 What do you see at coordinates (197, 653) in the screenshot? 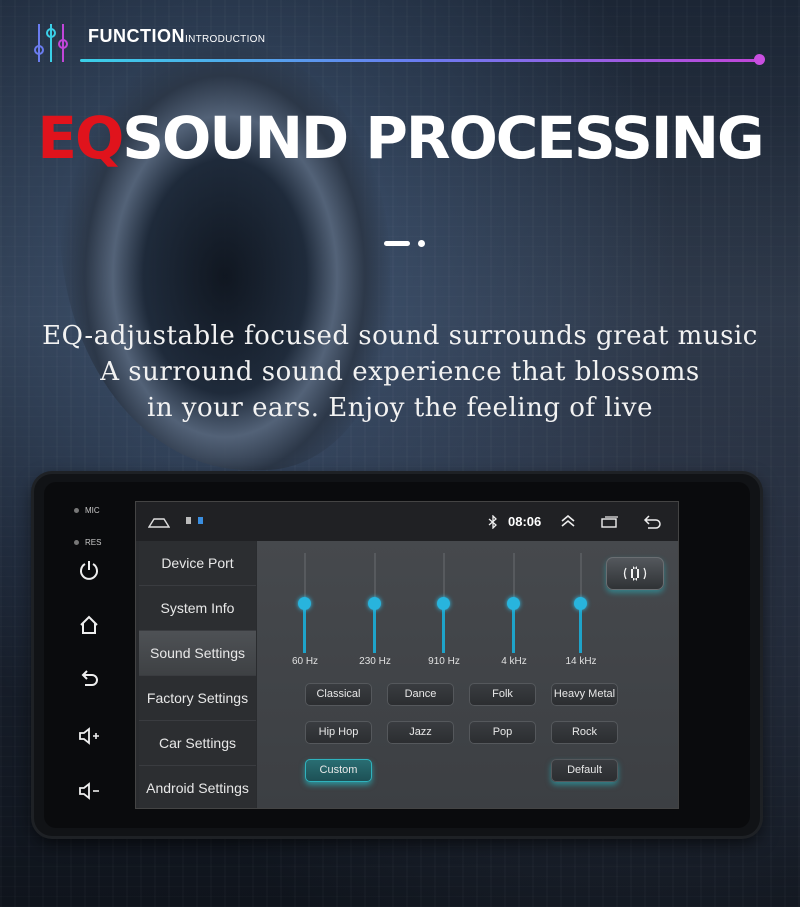
I see `menu-item-sound-settings: Sound Settings` at bounding box center [197, 653].